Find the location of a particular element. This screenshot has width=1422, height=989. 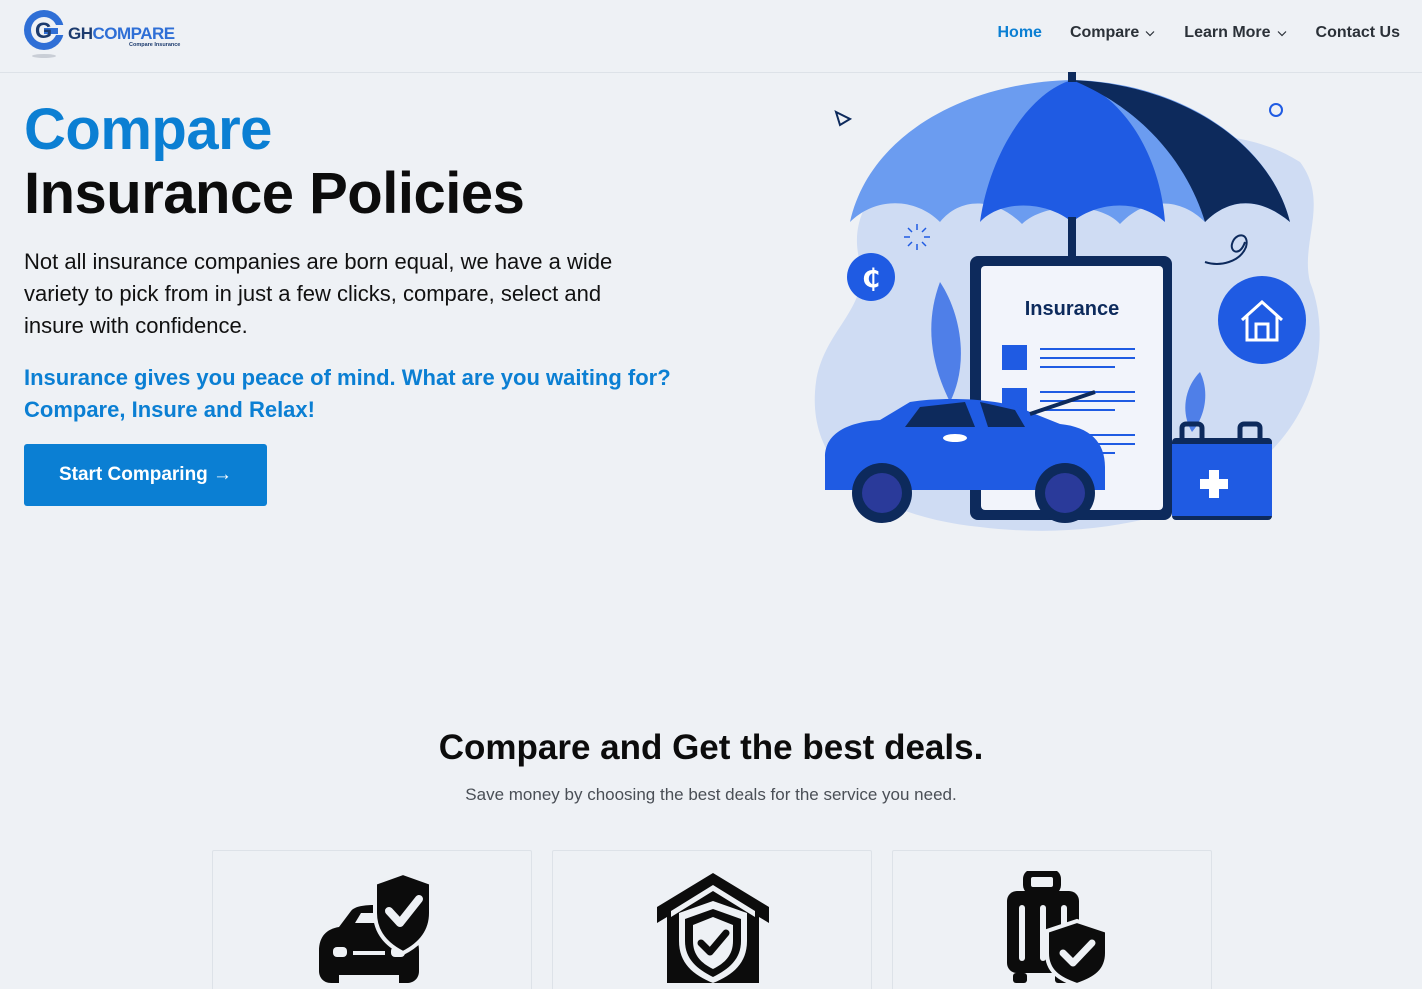

main-nav: Home Compare Learn More Contact Us is located at coordinates (1198, 33).